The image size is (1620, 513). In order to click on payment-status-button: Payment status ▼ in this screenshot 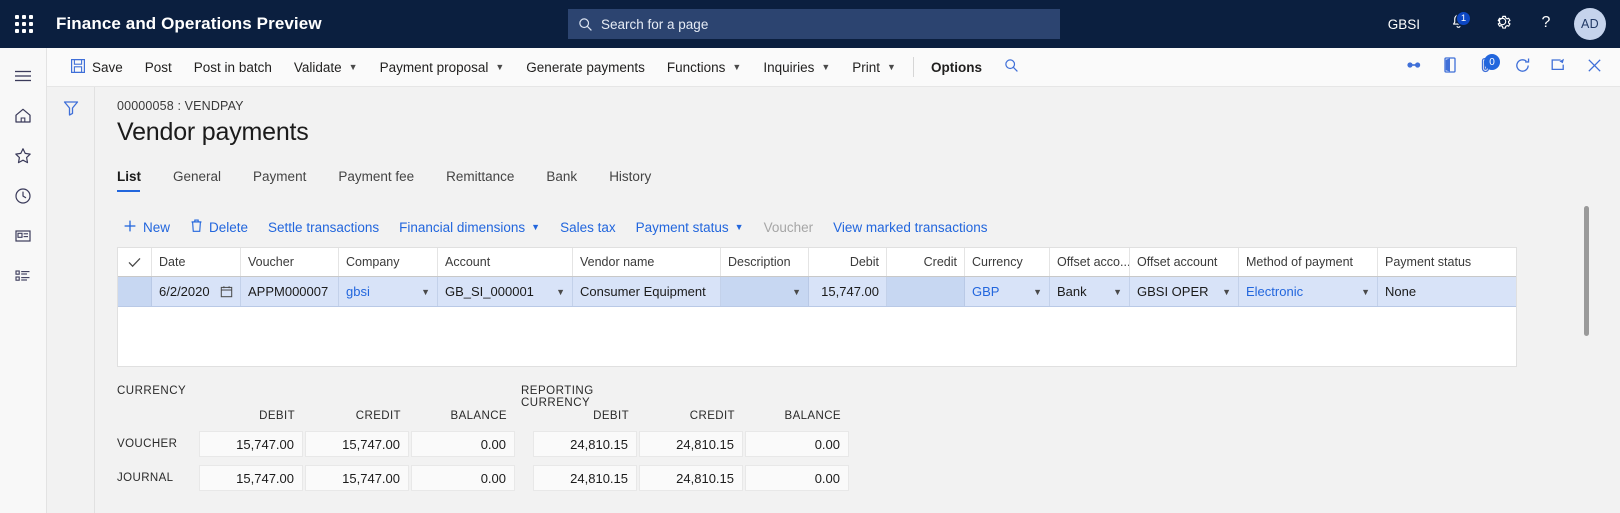, I will do `click(690, 227)`.